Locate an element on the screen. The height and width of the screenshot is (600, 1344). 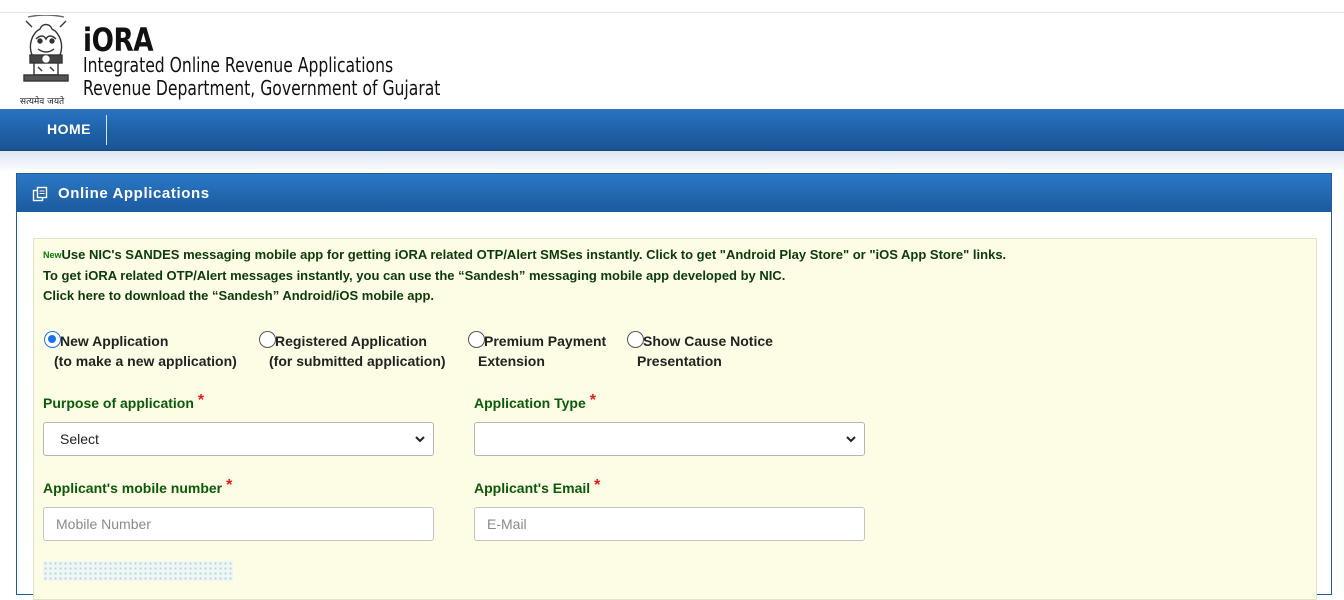
panel-header: Online Applications is located at coordinates (674, 193).